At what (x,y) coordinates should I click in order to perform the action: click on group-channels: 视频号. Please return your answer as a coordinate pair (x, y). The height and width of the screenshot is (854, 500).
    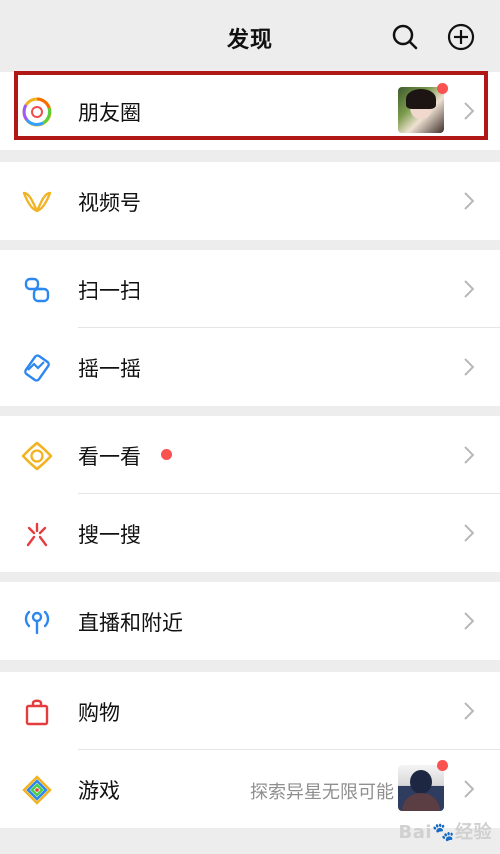
    Looking at the image, I should click on (250, 201).